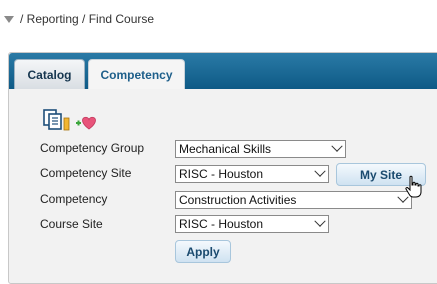 This screenshot has height=284, width=437. I want to click on course-site-value: RISC - Houston, so click(221, 224).